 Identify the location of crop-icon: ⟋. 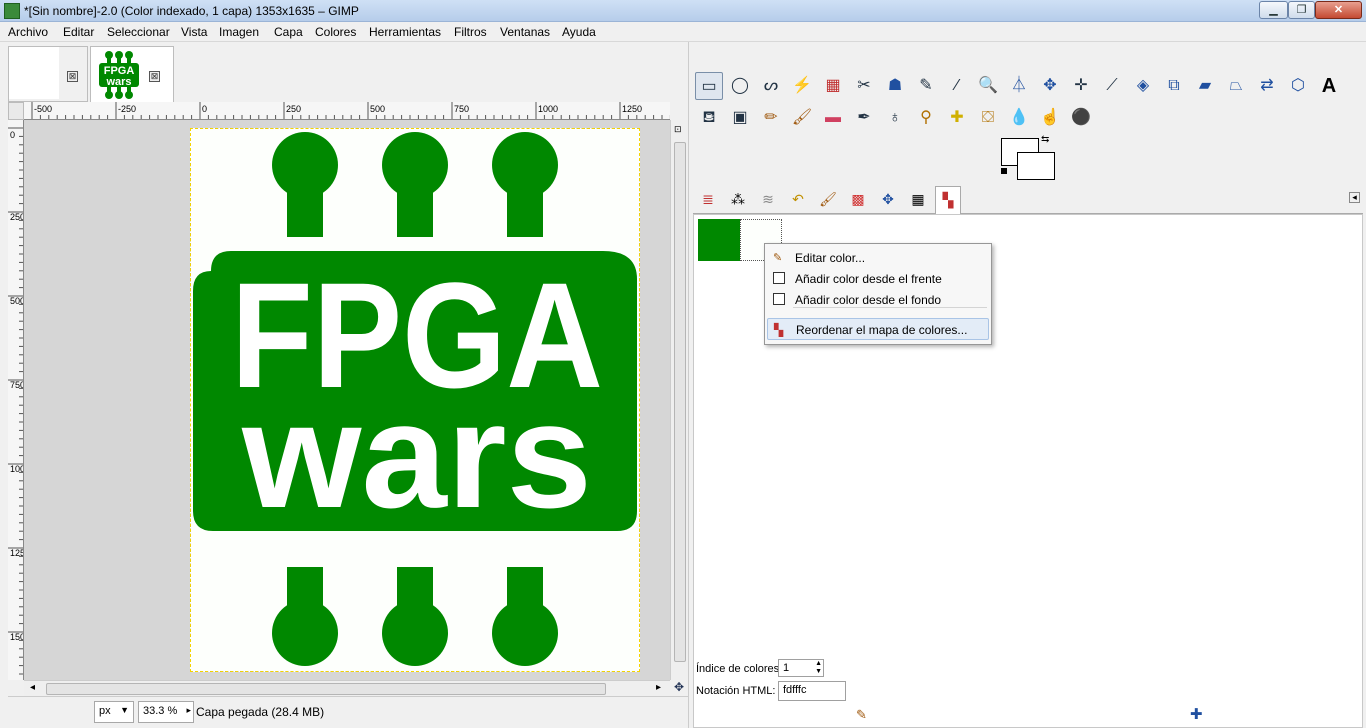
(1112, 86).